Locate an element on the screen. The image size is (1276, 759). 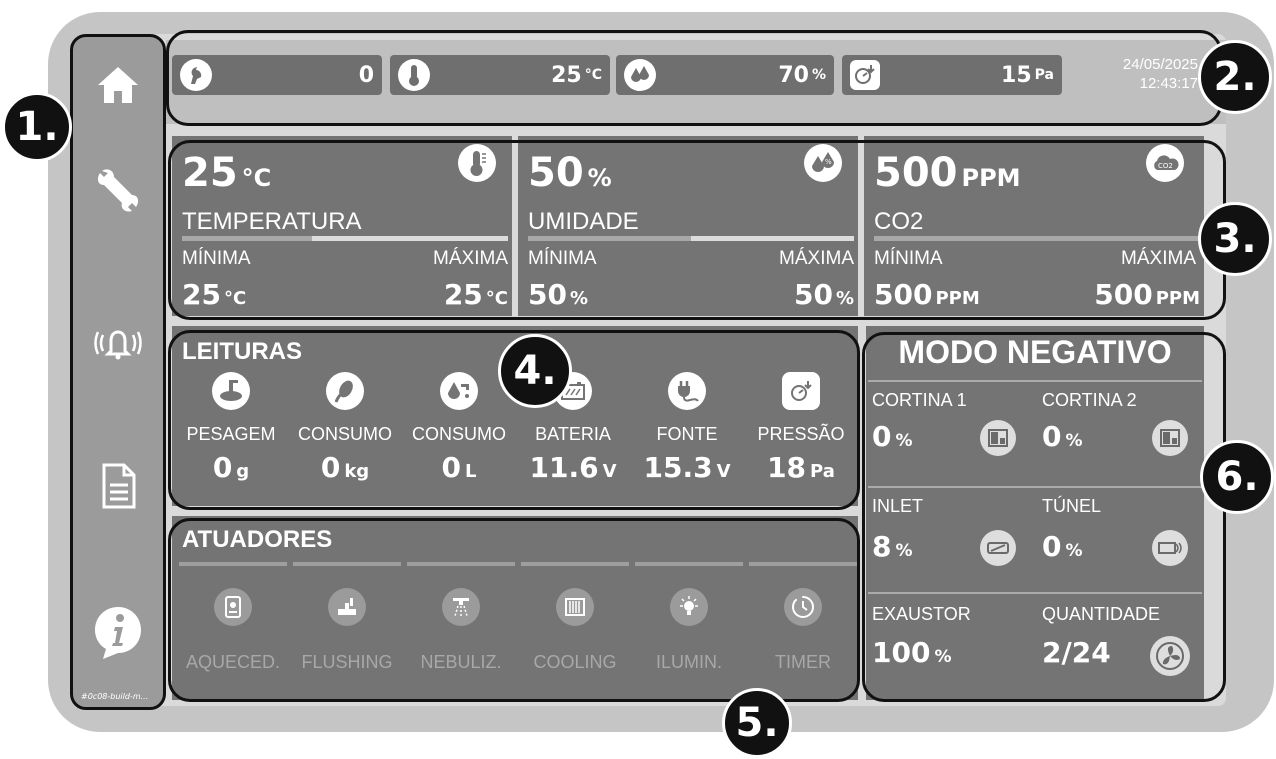
cortina2-label: CORTINA 2 is located at coordinates (1089, 400).